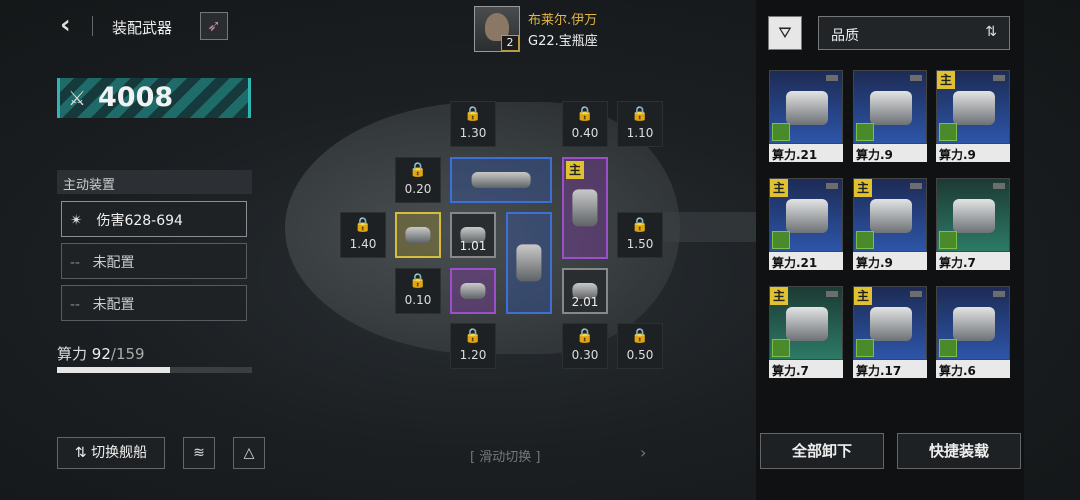 This screenshot has width=1080, height=500. What do you see at coordinates (890, 116) in the screenshot?
I see `weapon-card: 算力.9` at bounding box center [890, 116].